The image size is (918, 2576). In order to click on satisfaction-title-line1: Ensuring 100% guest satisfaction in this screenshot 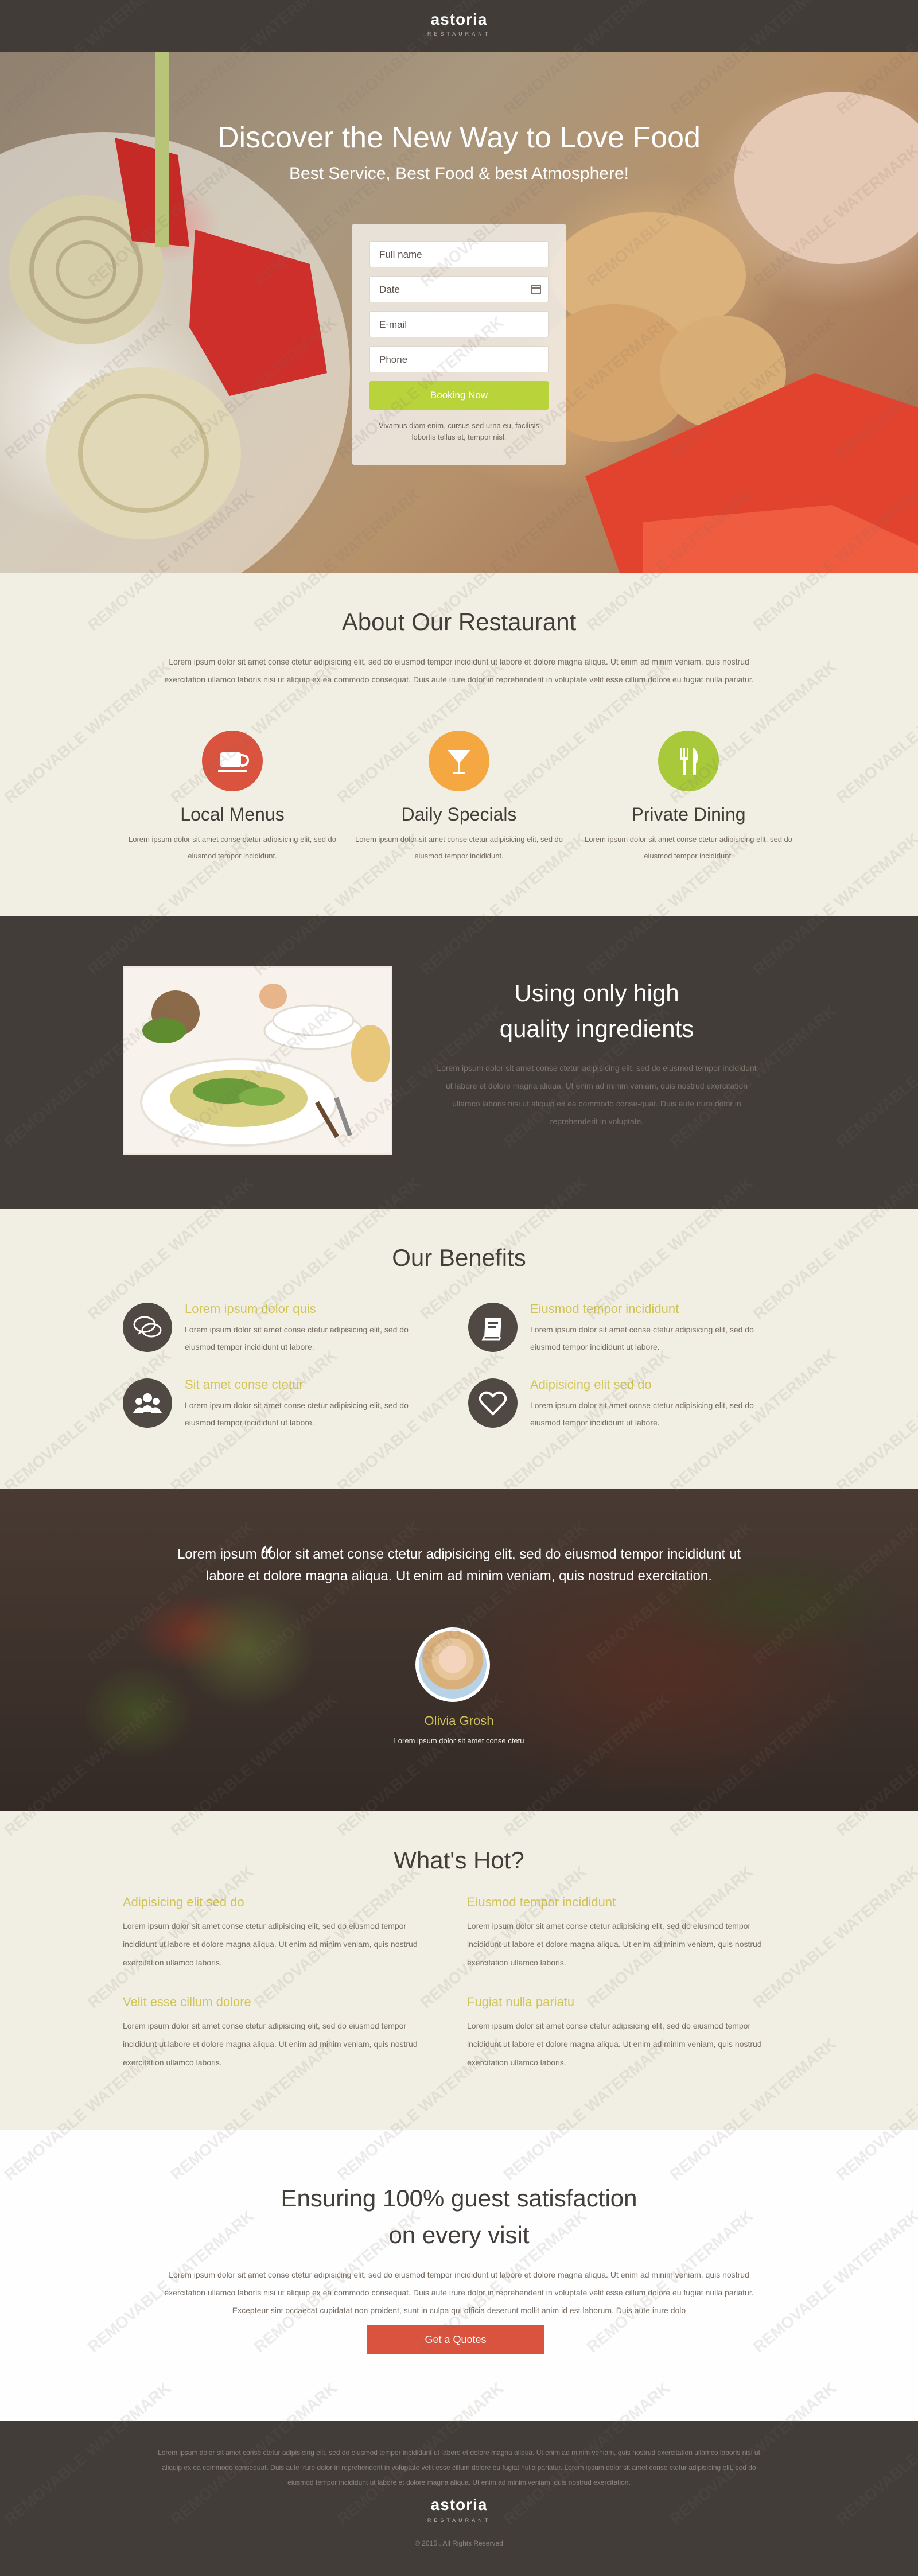, I will do `click(459, 2198)`.